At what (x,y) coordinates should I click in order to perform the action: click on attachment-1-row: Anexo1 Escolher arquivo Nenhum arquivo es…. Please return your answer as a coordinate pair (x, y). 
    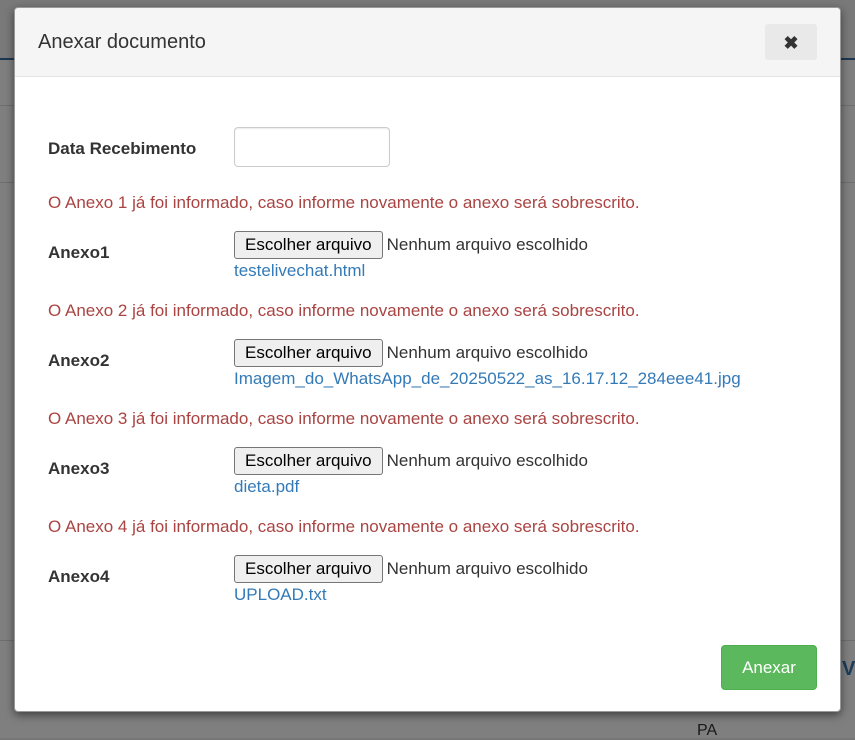
    Looking at the image, I should click on (428, 257).